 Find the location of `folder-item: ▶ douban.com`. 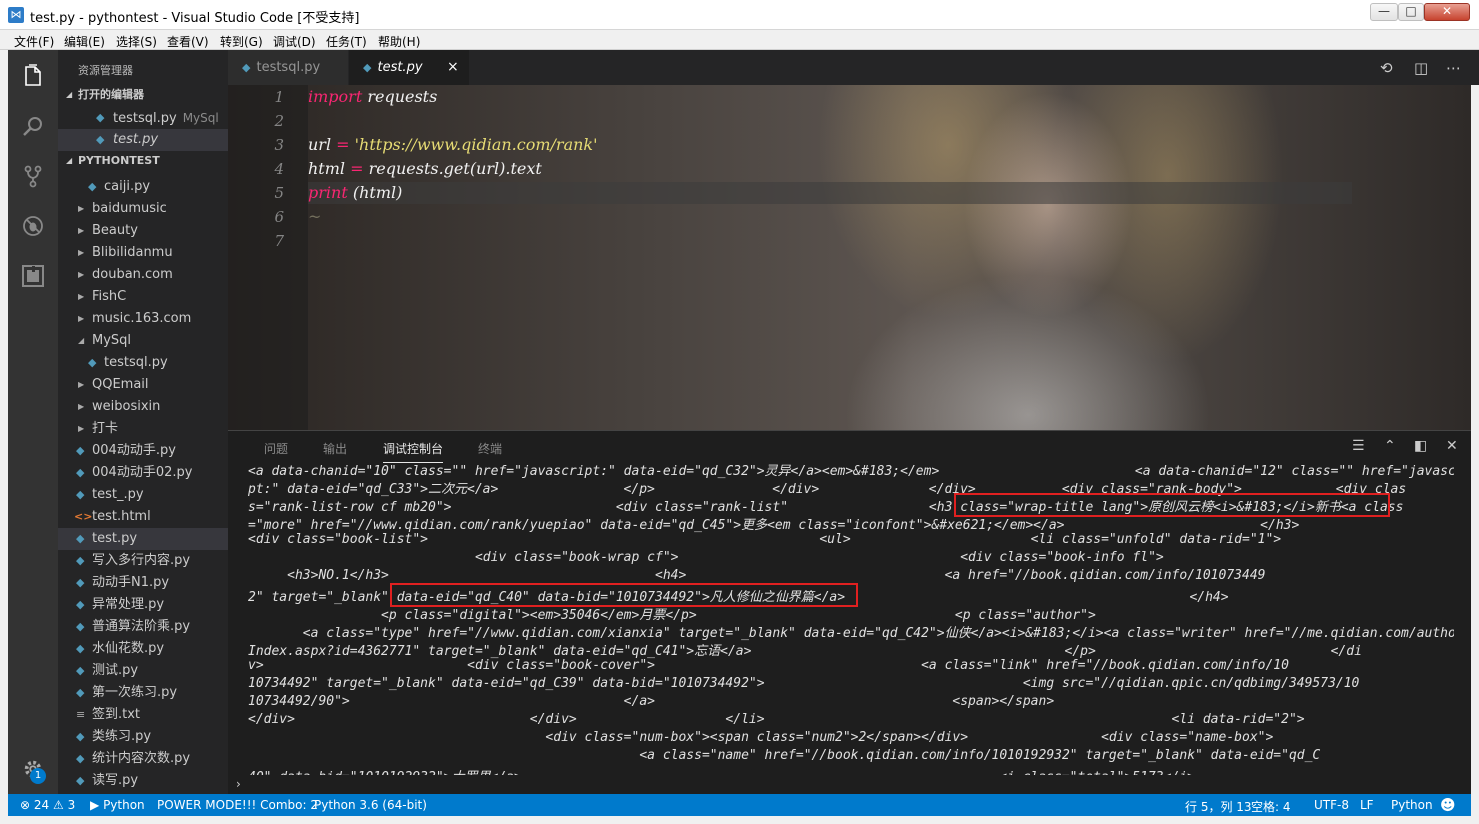

folder-item: ▶ douban.com is located at coordinates (143, 275).